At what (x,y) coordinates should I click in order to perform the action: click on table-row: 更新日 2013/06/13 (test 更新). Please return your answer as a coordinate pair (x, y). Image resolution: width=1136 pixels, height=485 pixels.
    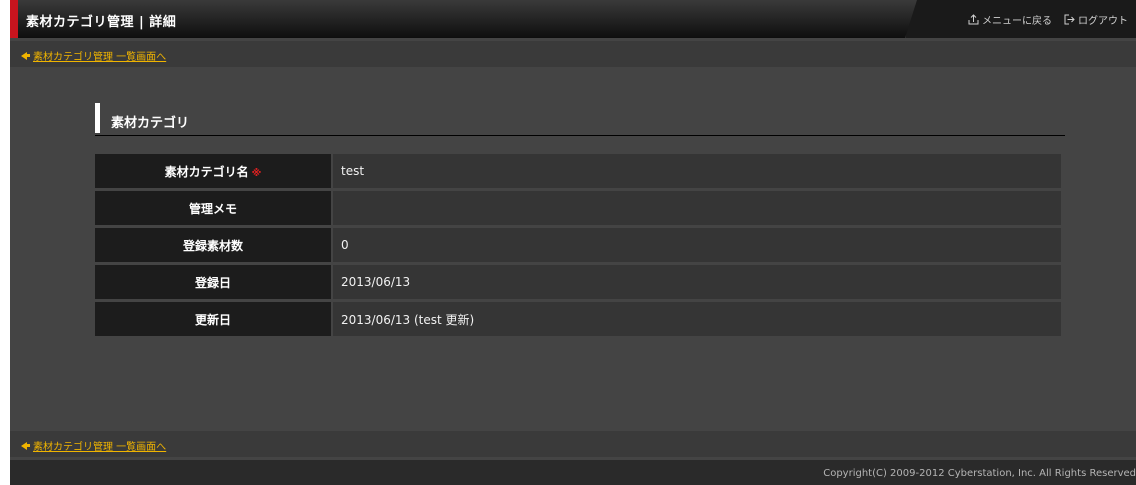
    Looking at the image, I should click on (578, 319).